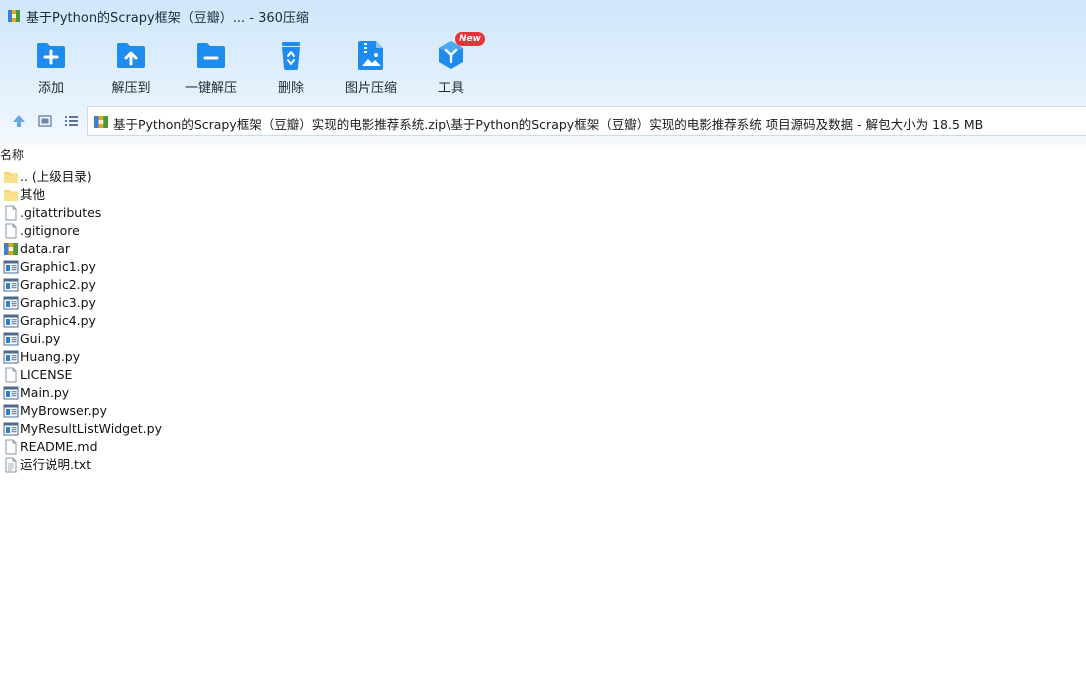  I want to click on new-badge: New, so click(470, 39).